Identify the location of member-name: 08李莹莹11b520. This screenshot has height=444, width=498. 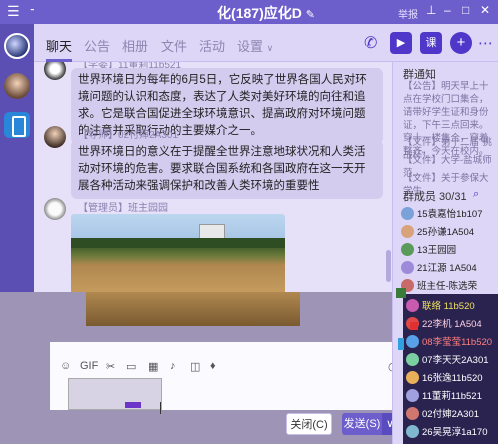
(457, 342).